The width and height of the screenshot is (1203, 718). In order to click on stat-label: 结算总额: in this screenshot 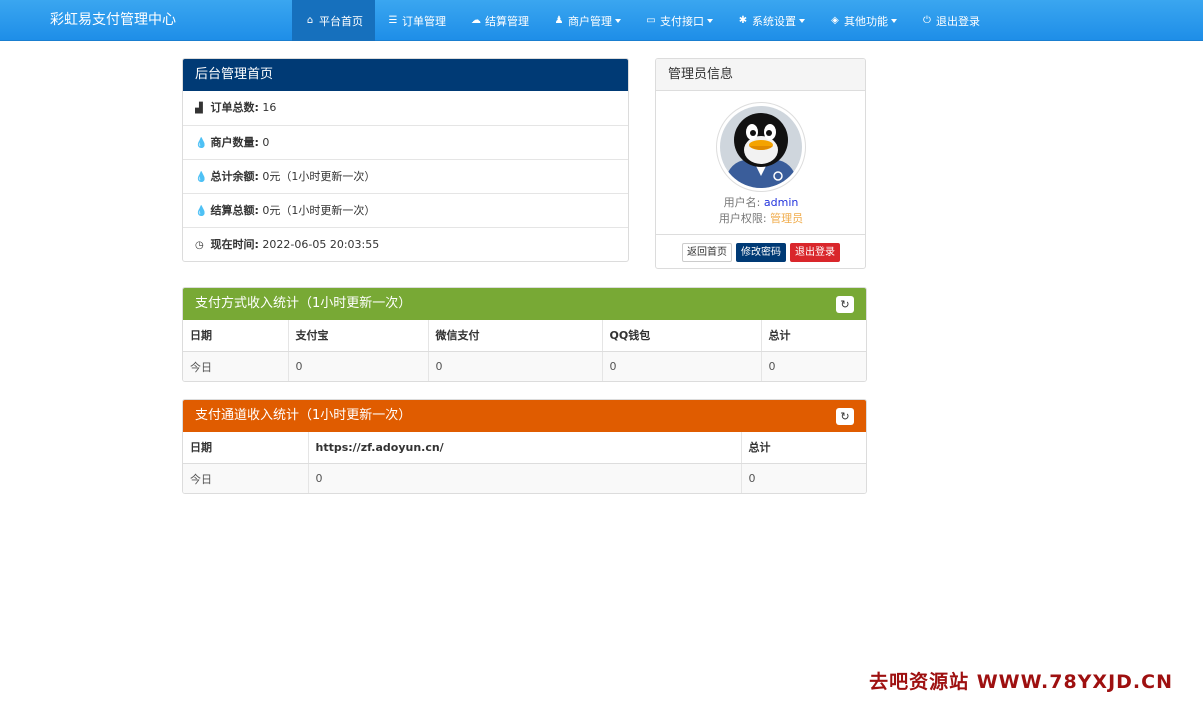, I will do `click(234, 210)`.